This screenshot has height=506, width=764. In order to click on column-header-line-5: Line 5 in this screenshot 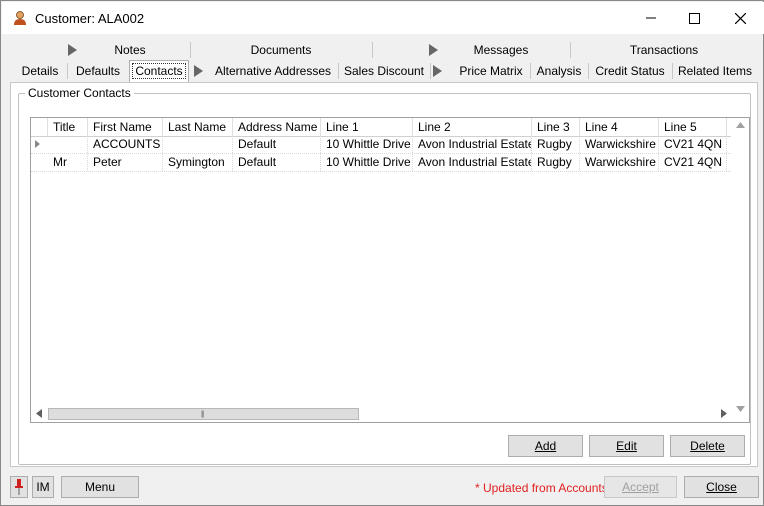, I will do `click(693, 127)`.